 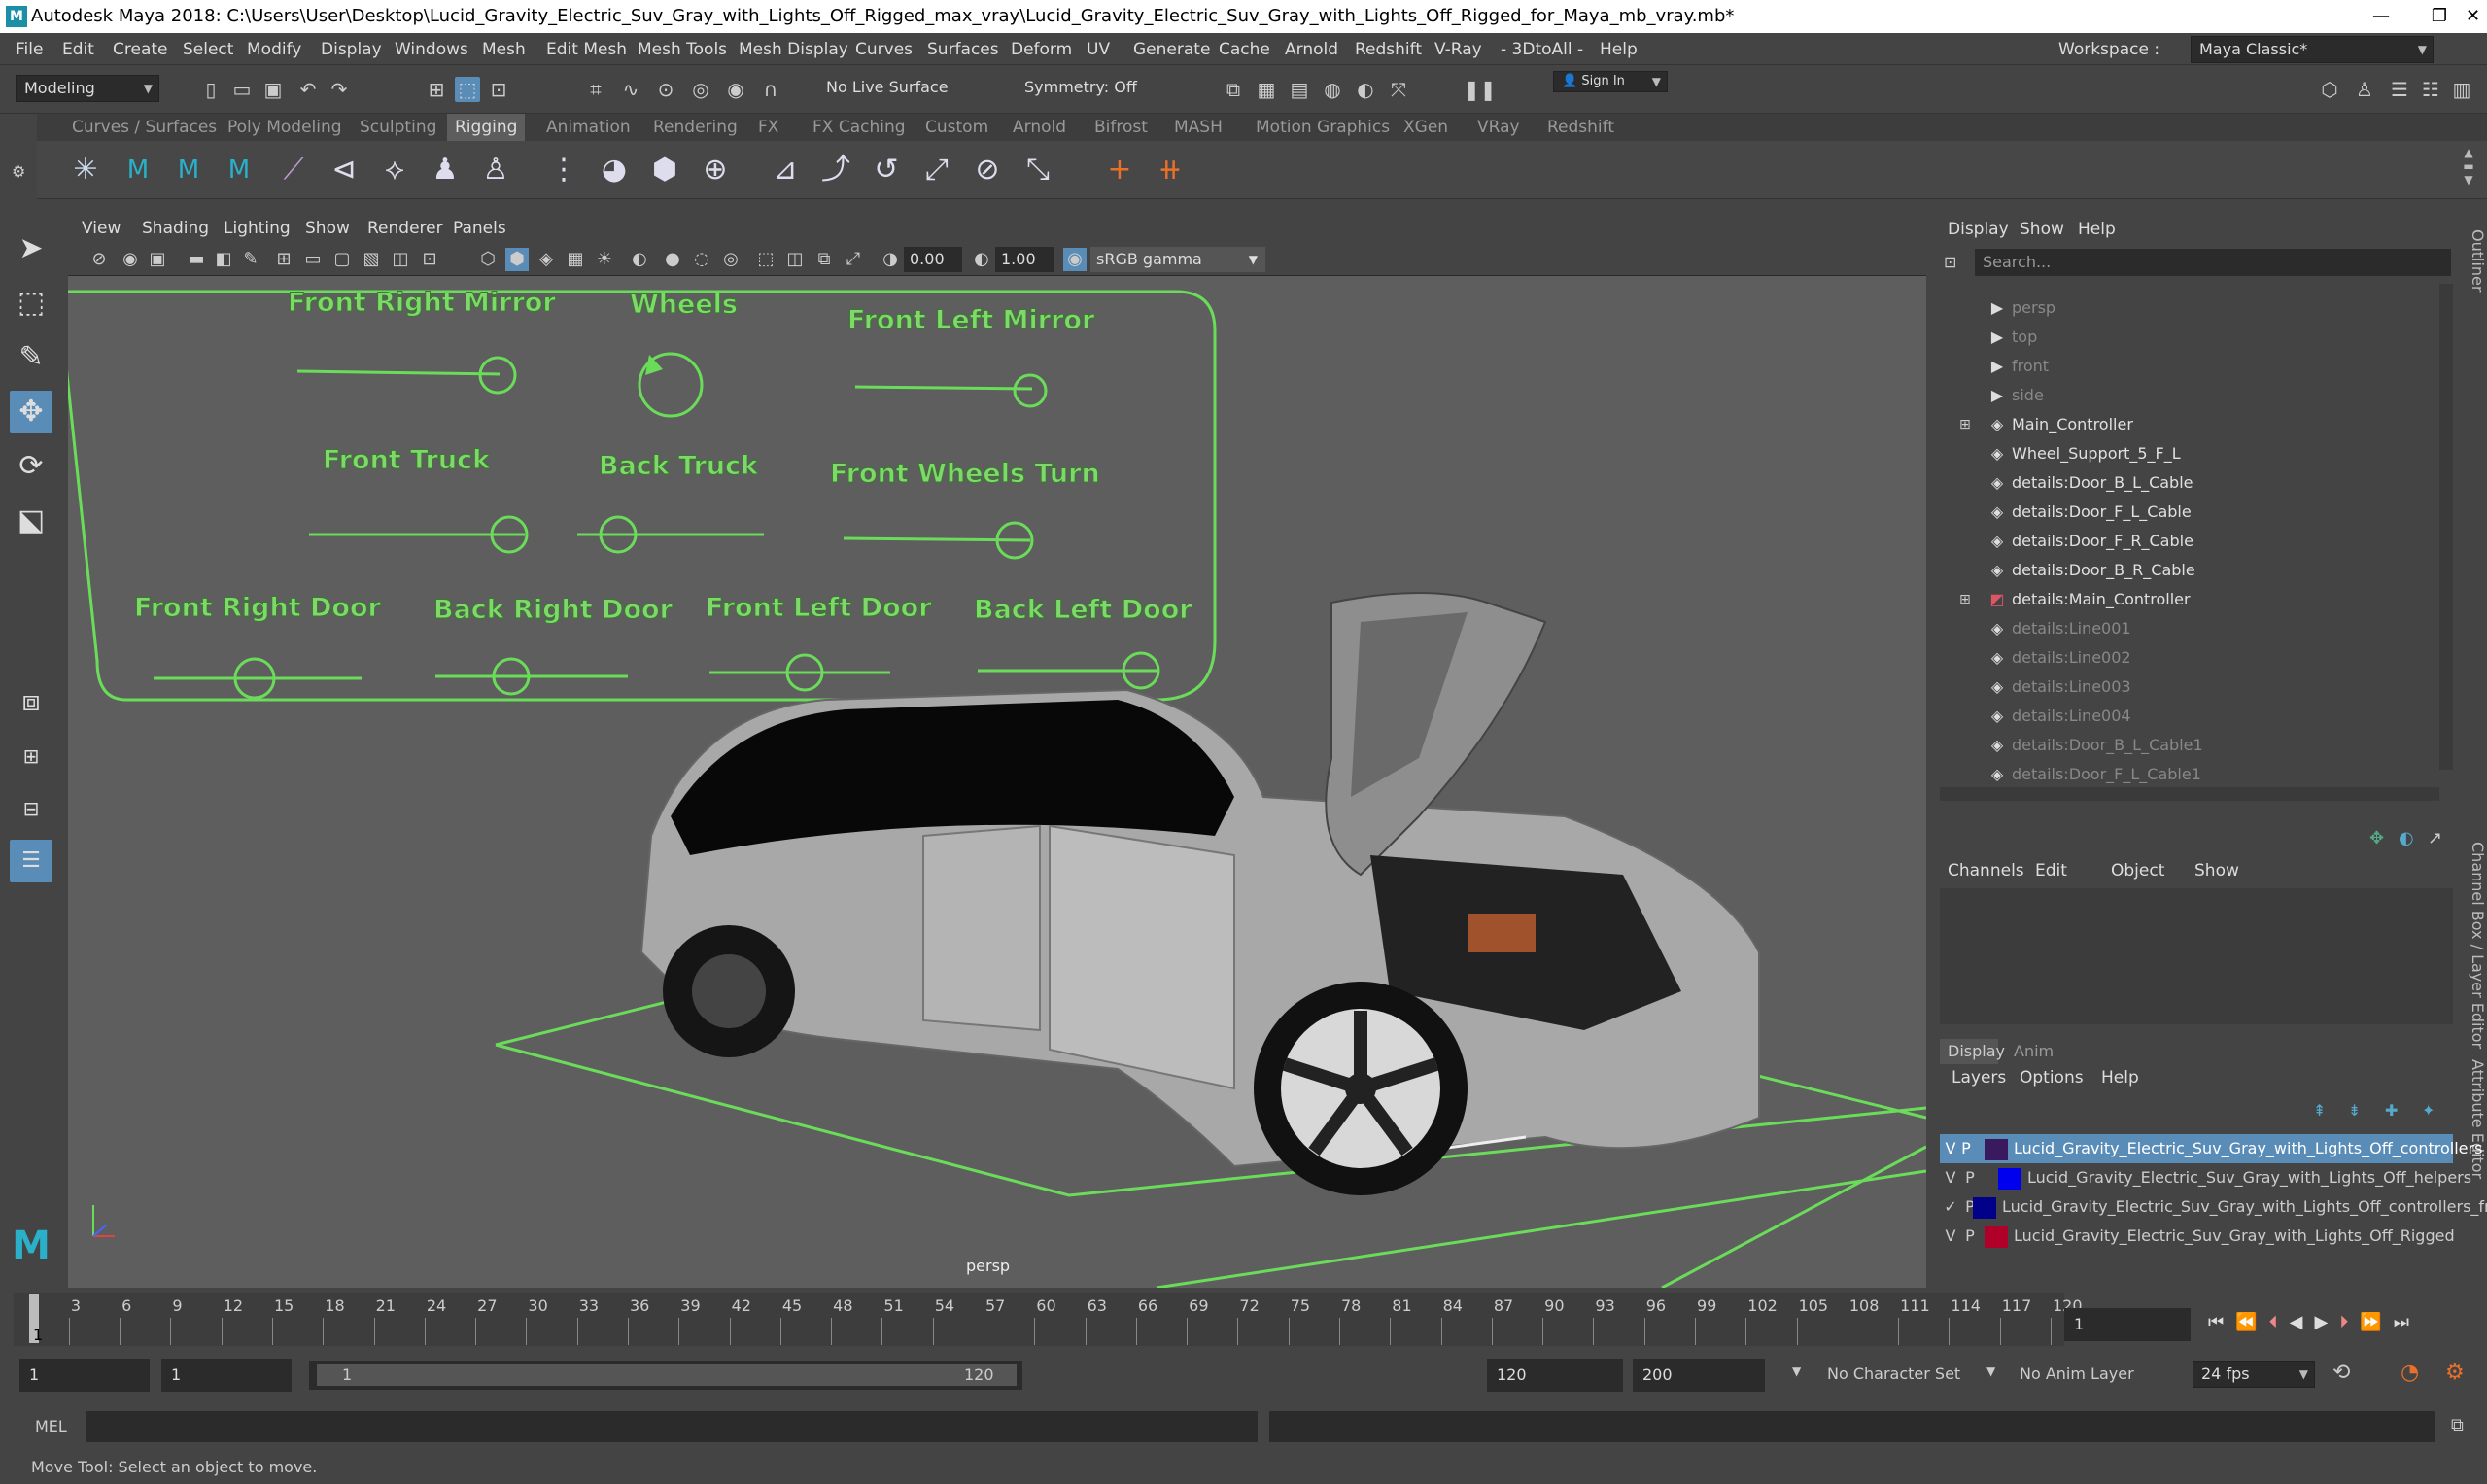 I want to click on step-forward-key-icon: ⏩, so click(x=2377, y=1322).